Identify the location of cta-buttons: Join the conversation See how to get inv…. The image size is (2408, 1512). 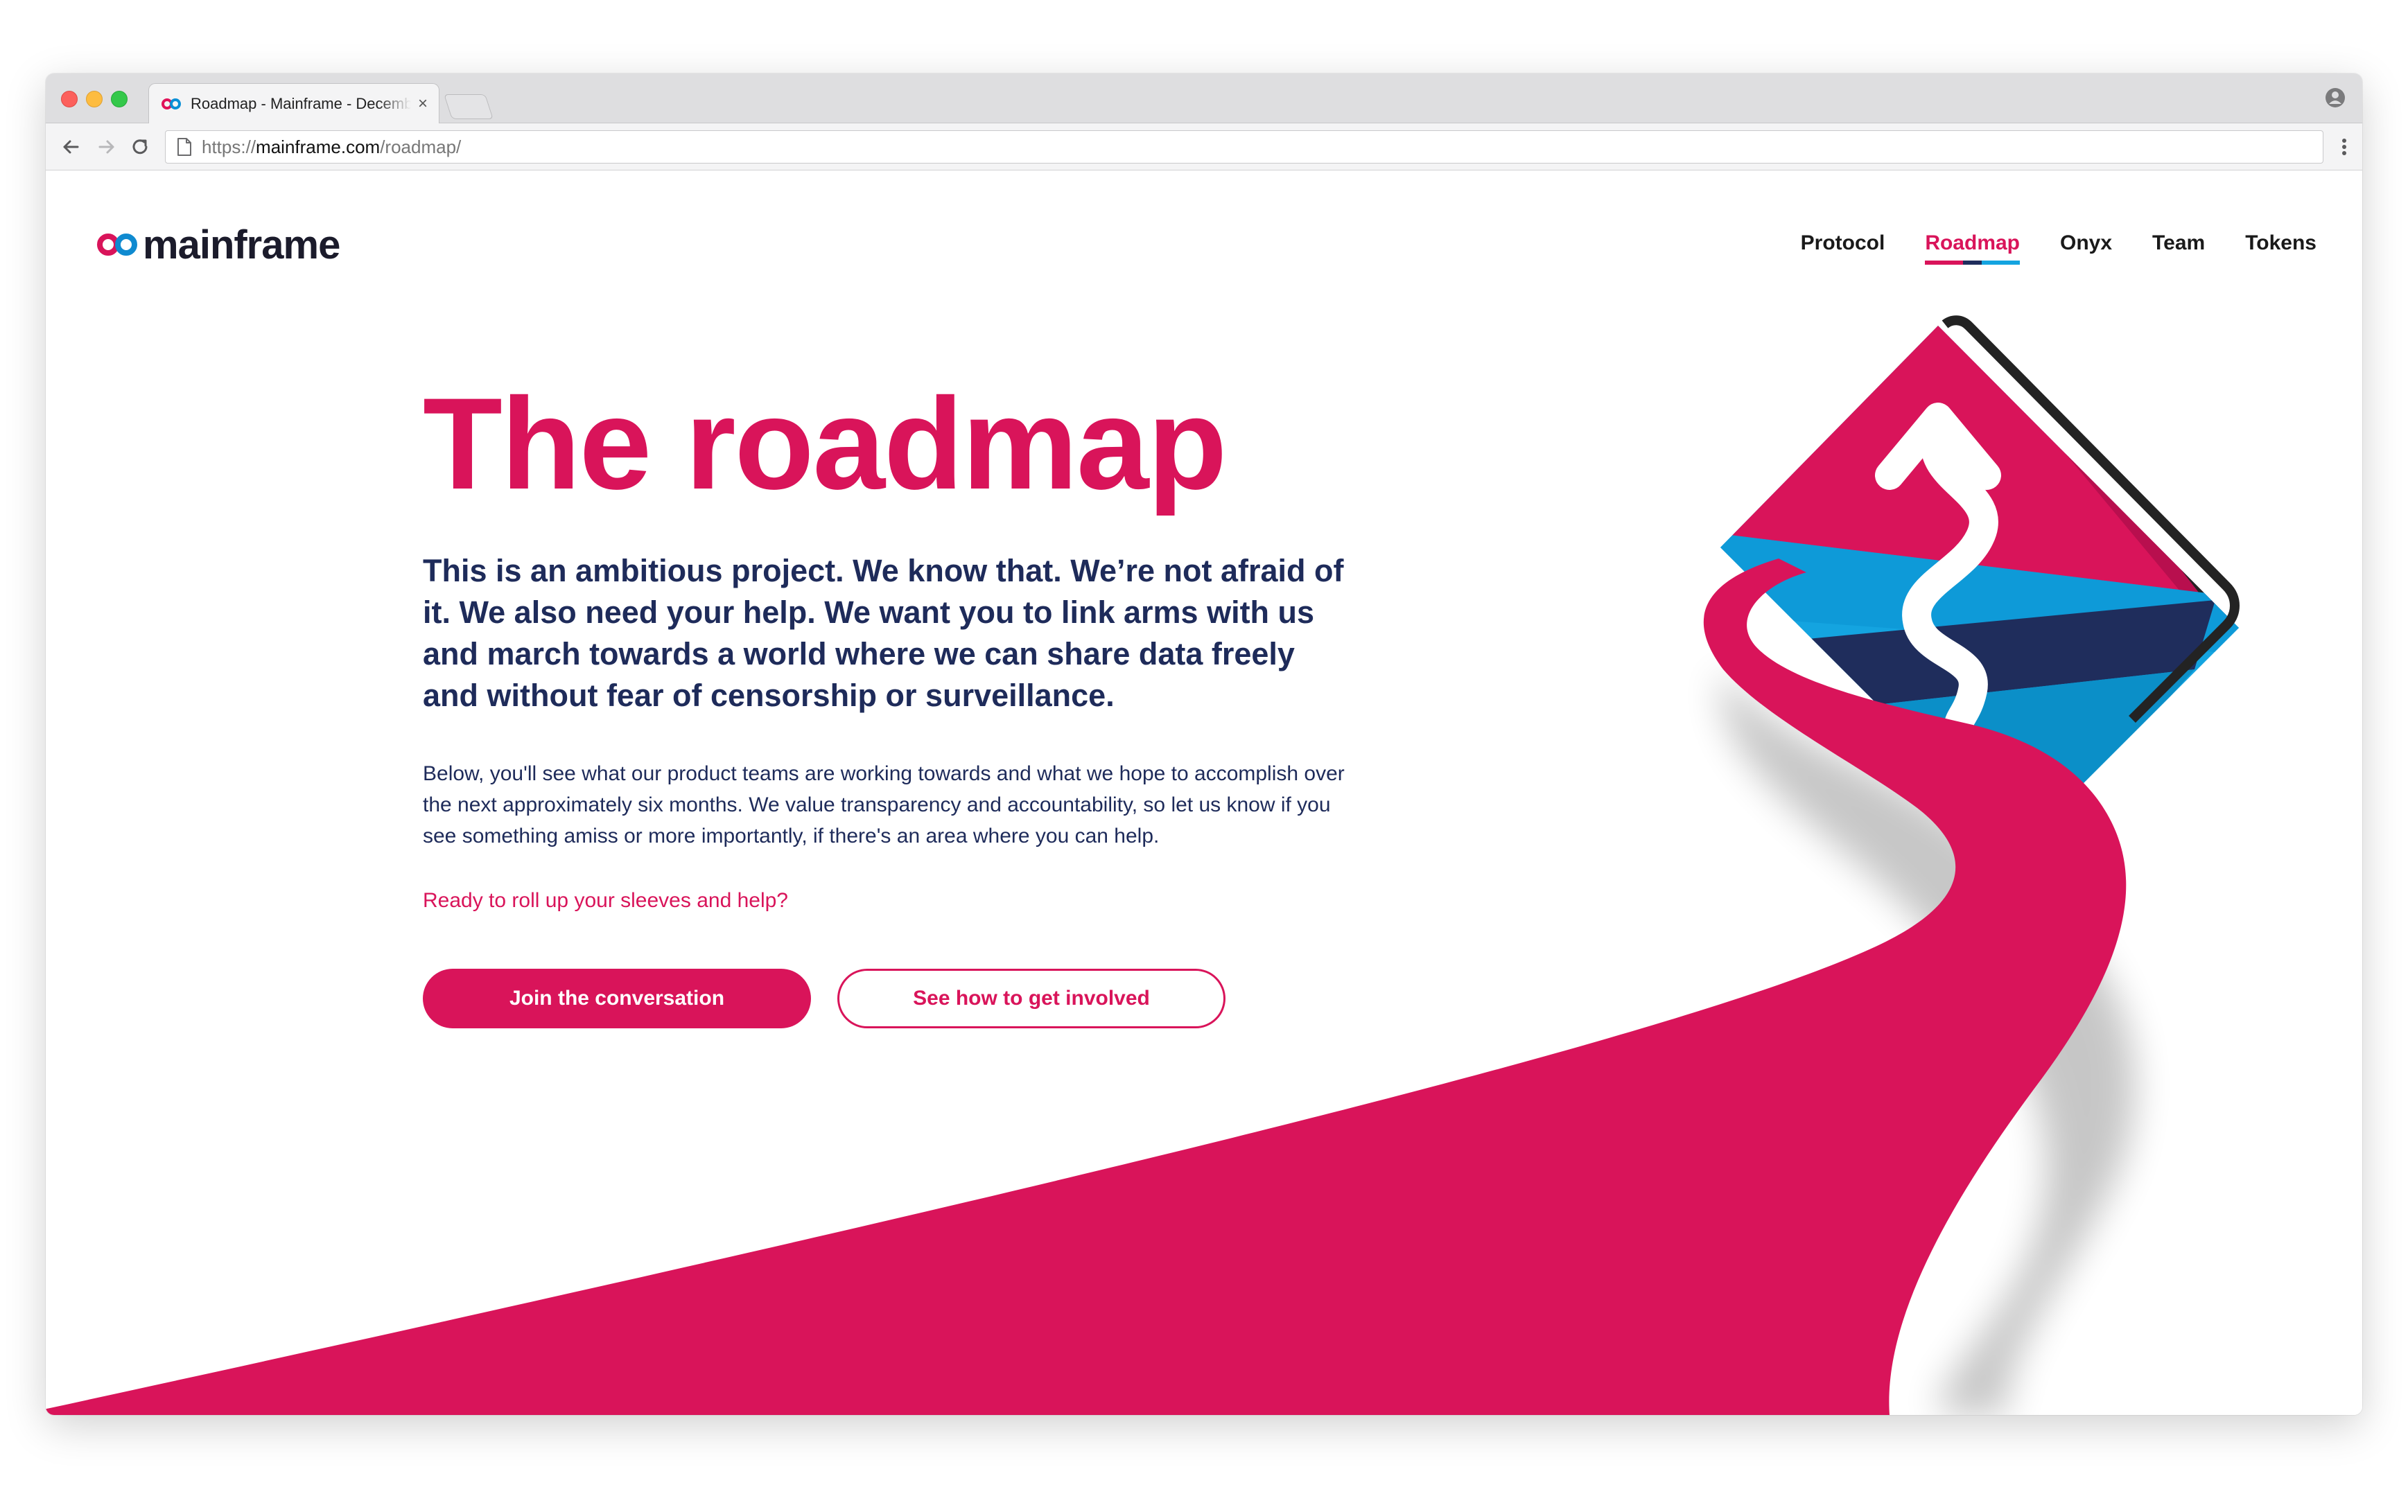
(824, 998).